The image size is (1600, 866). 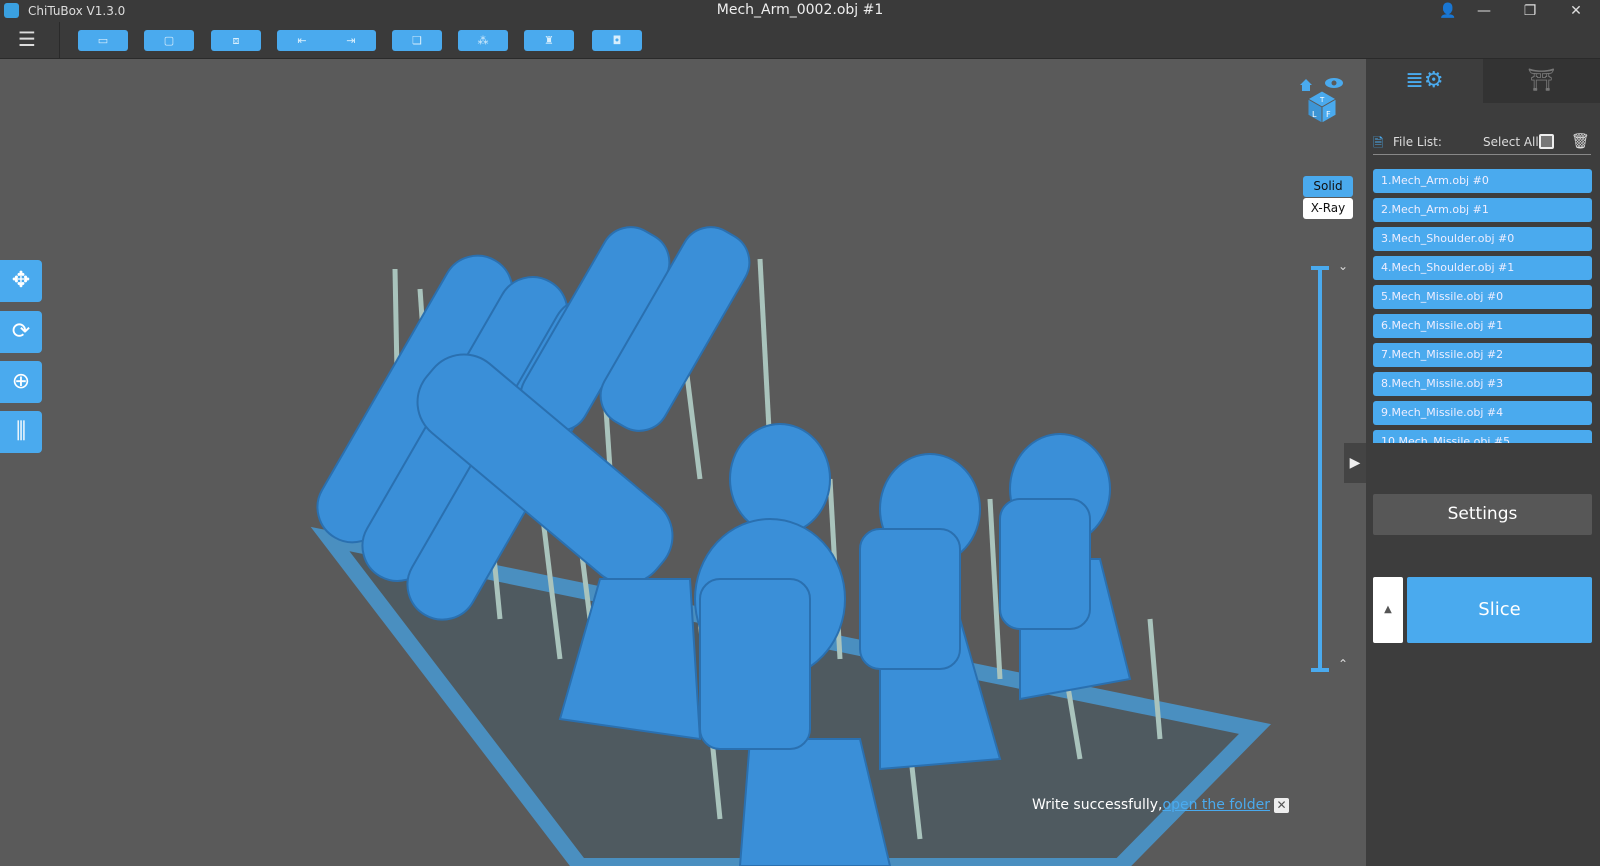 What do you see at coordinates (800, 40) in the screenshot?
I see `toolbar: ☰ ▭ ▢ ⧈ ⇤ ⇥ ❏ ⁂ ♜ ◘` at bounding box center [800, 40].